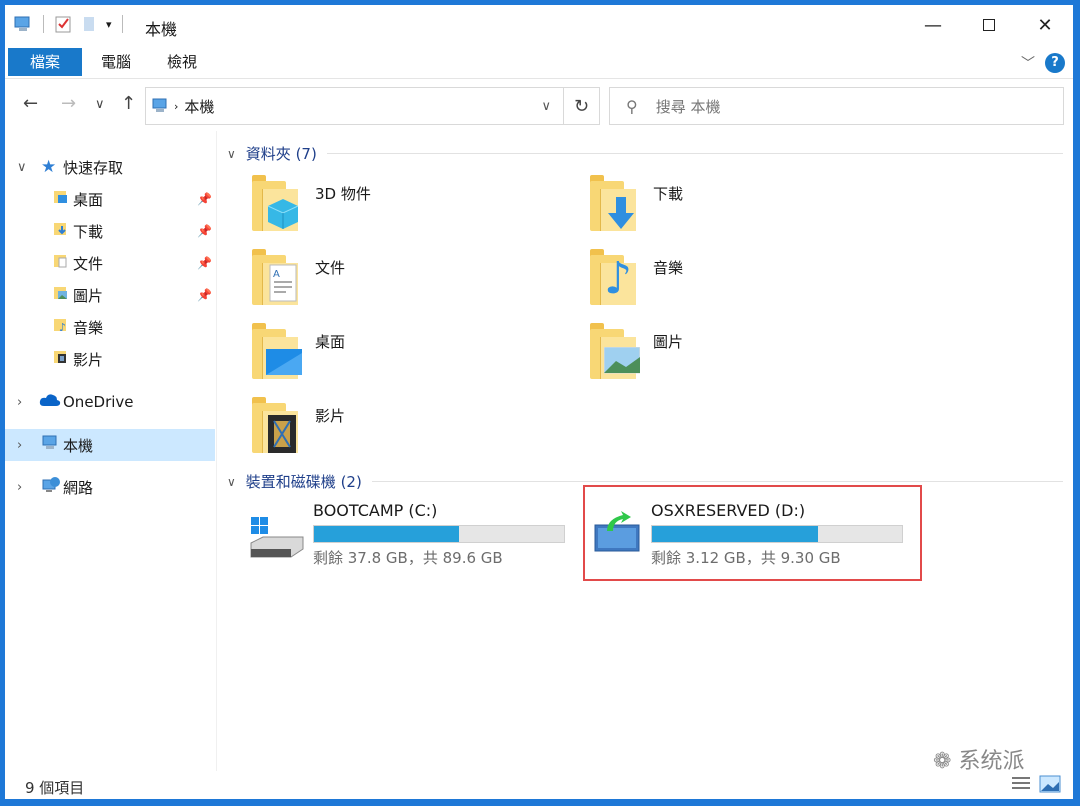 The width and height of the screenshot is (1080, 806). Describe the element at coordinates (933, 25) in the screenshot. I see `minimize-button: —` at that location.